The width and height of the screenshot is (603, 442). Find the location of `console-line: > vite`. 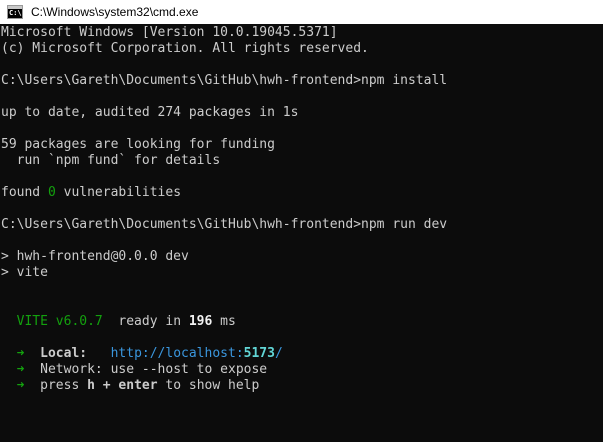

console-line: > vite is located at coordinates (24, 272).